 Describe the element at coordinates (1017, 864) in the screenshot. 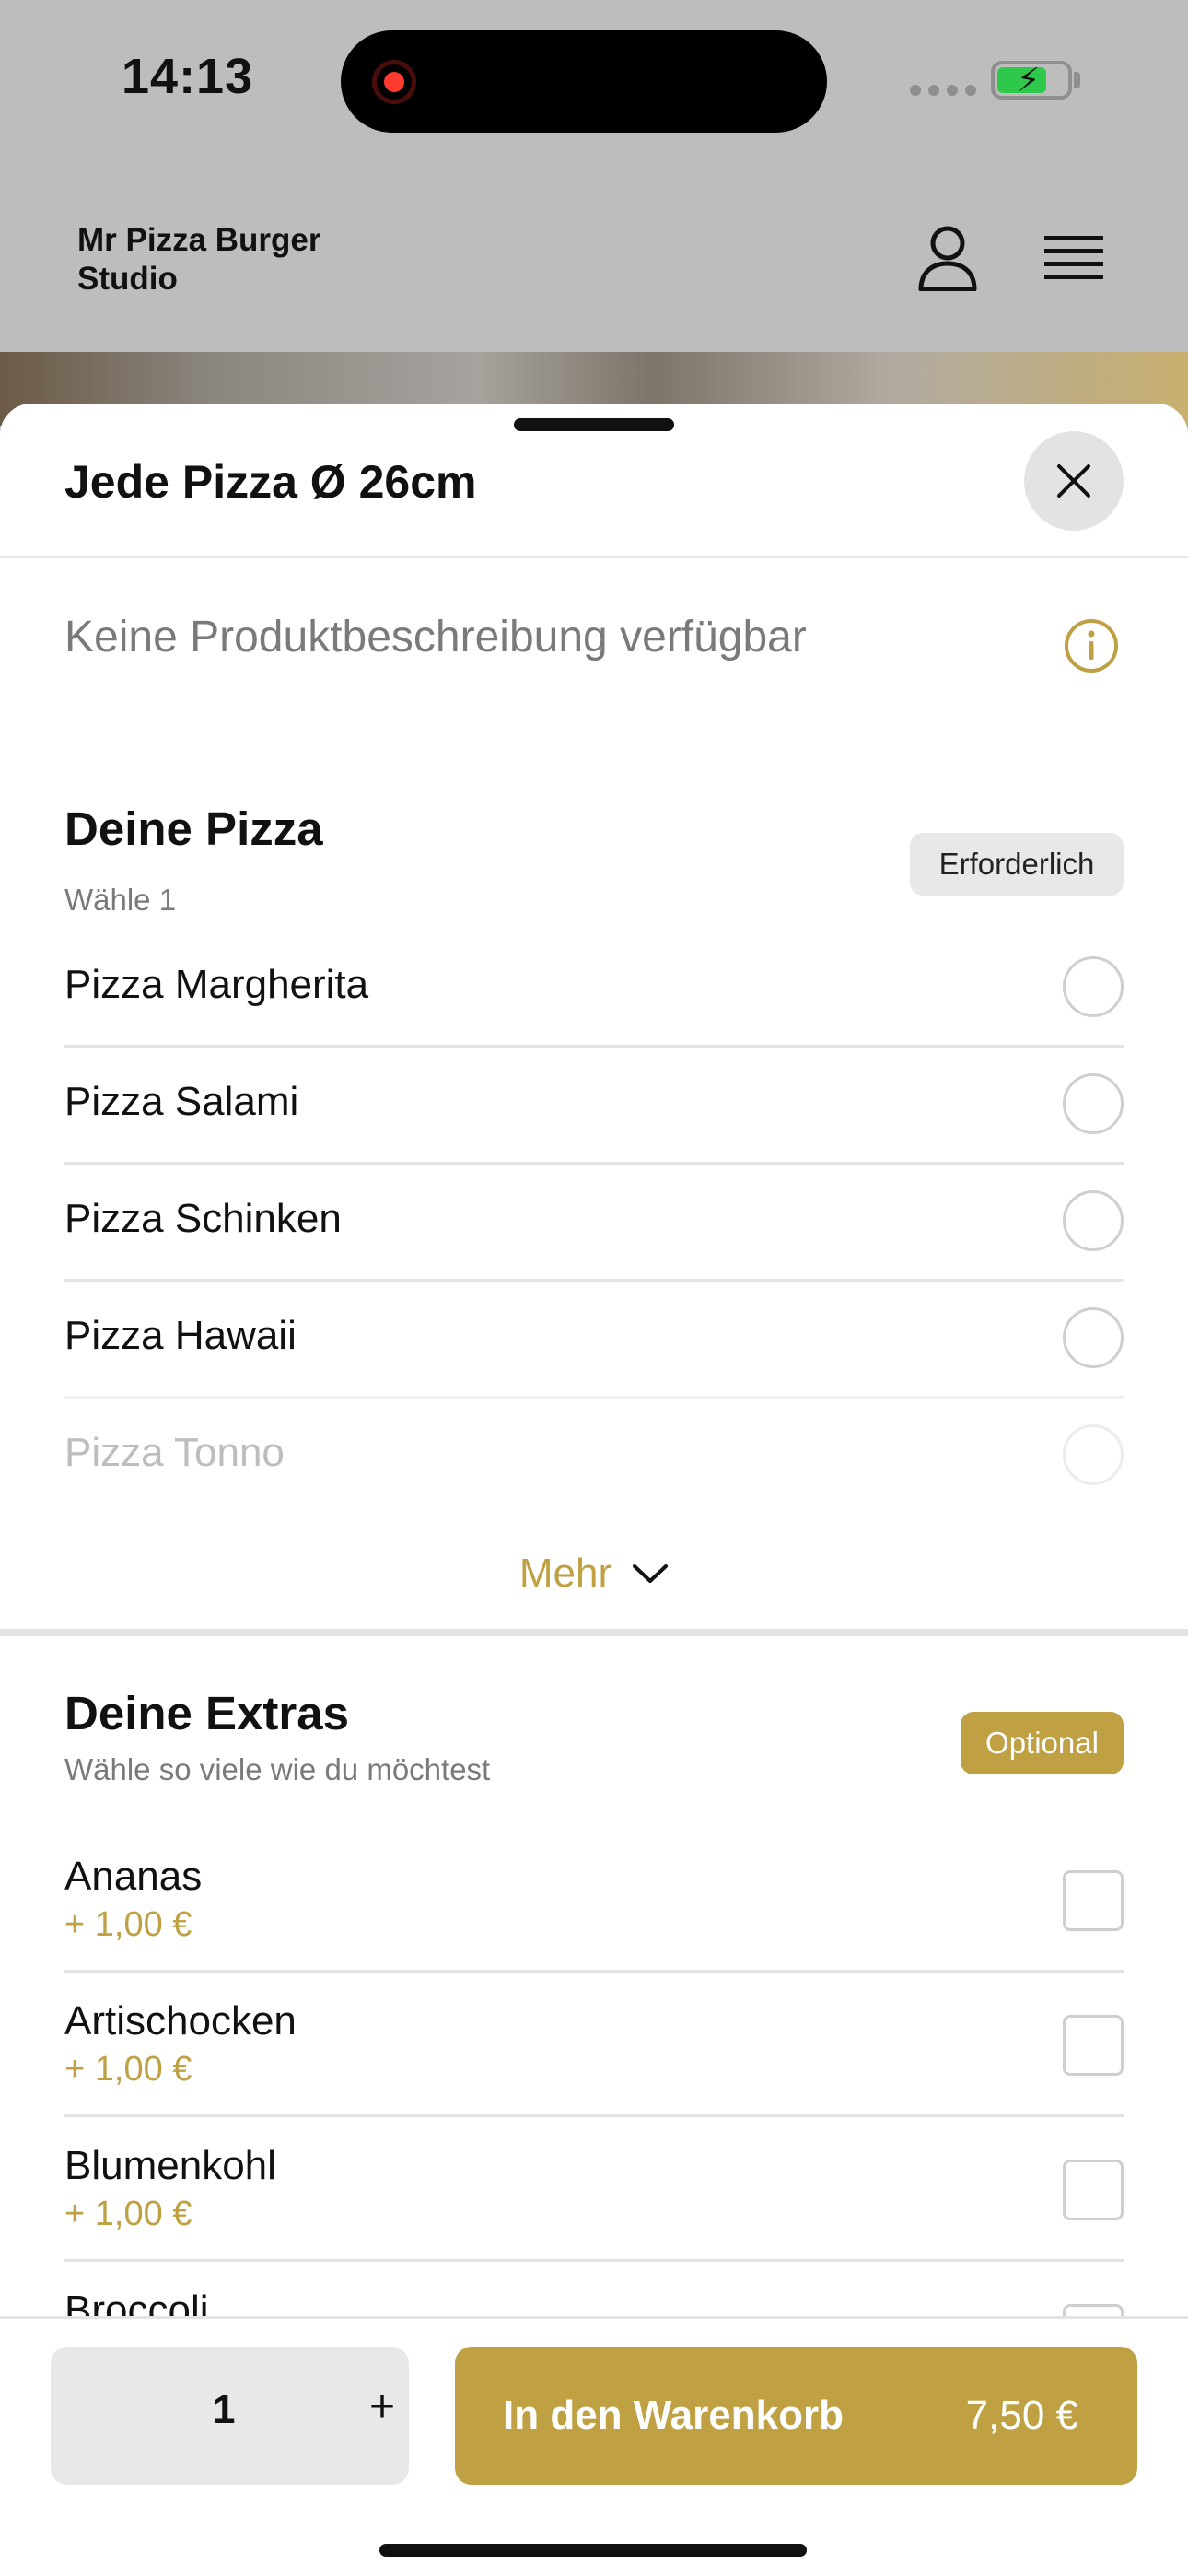

I see `required-badge: Erforderlich` at that location.